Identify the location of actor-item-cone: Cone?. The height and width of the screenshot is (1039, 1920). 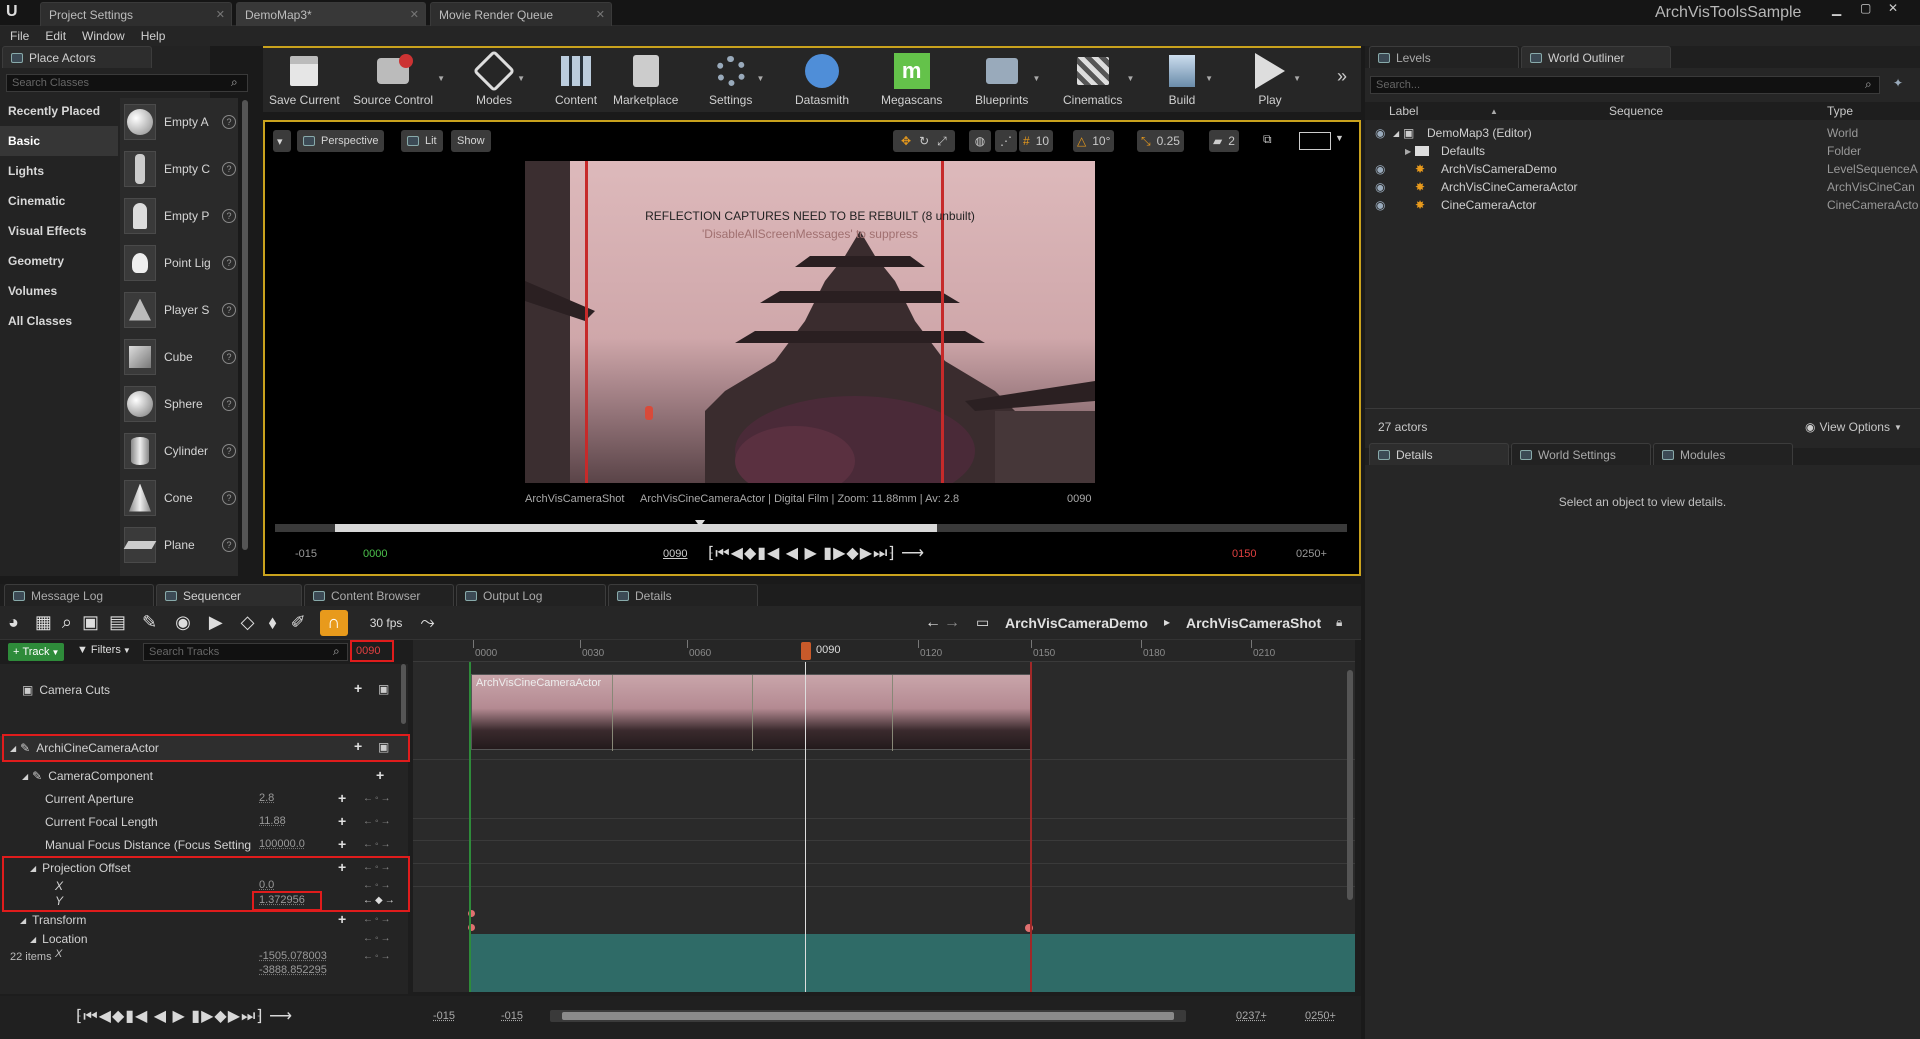
(179, 497).